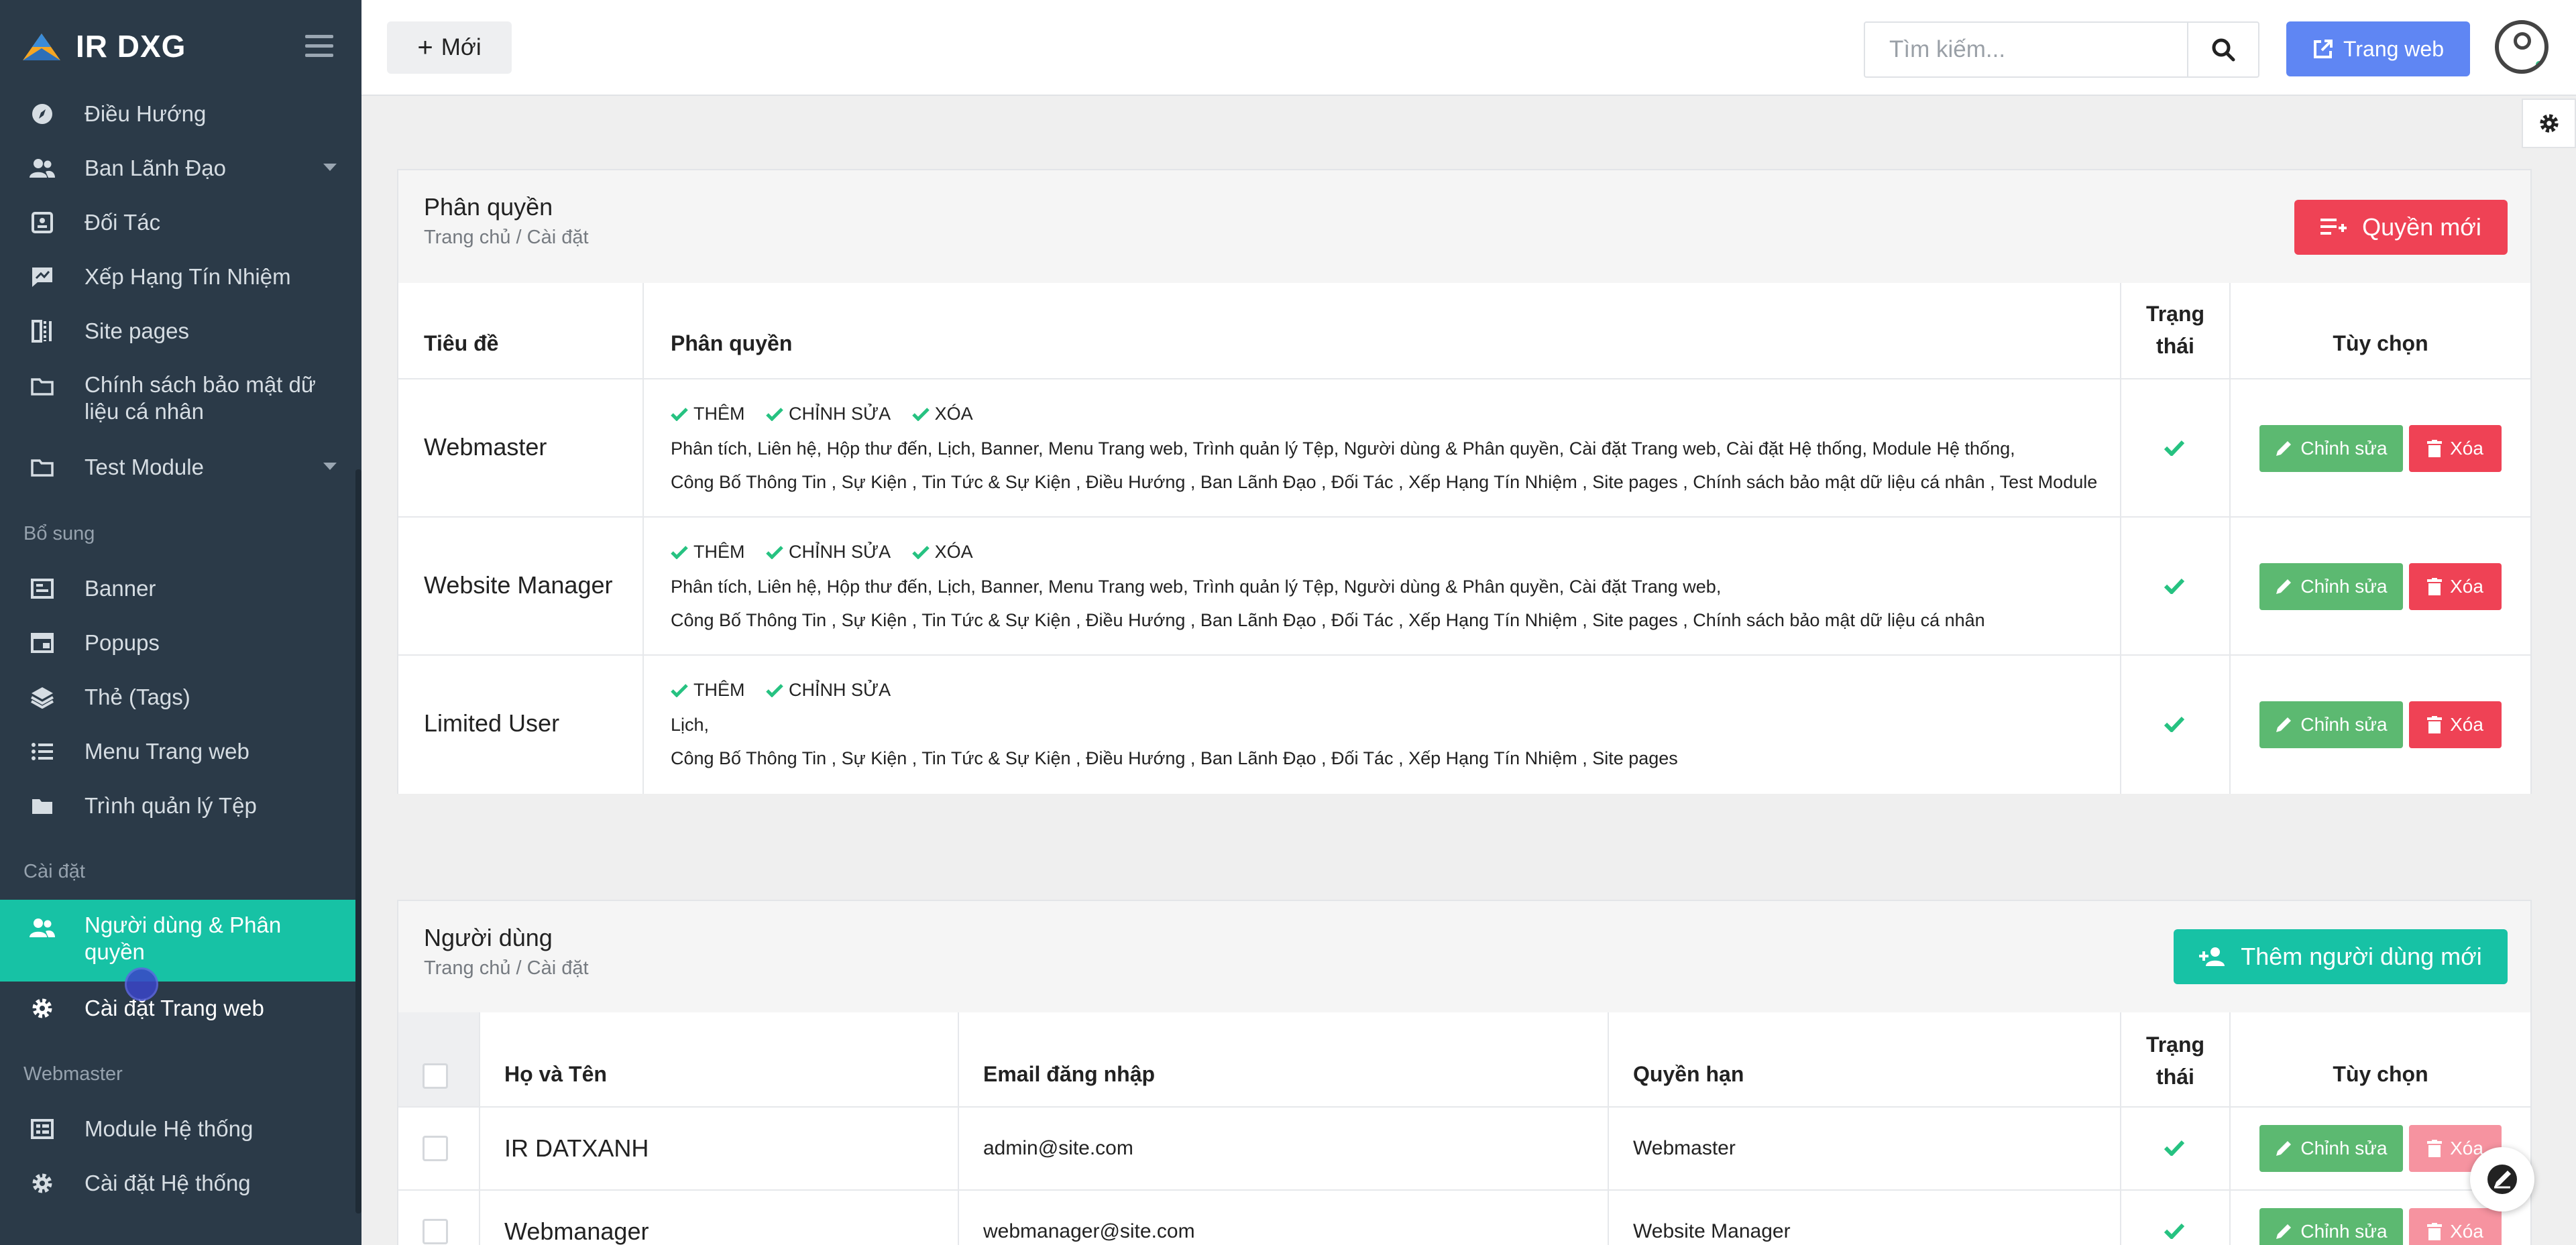  What do you see at coordinates (2341, 956) in the screenshot?
I see `add-user-button: Thêm người dùng mới` at bounding box center [2341, 956].